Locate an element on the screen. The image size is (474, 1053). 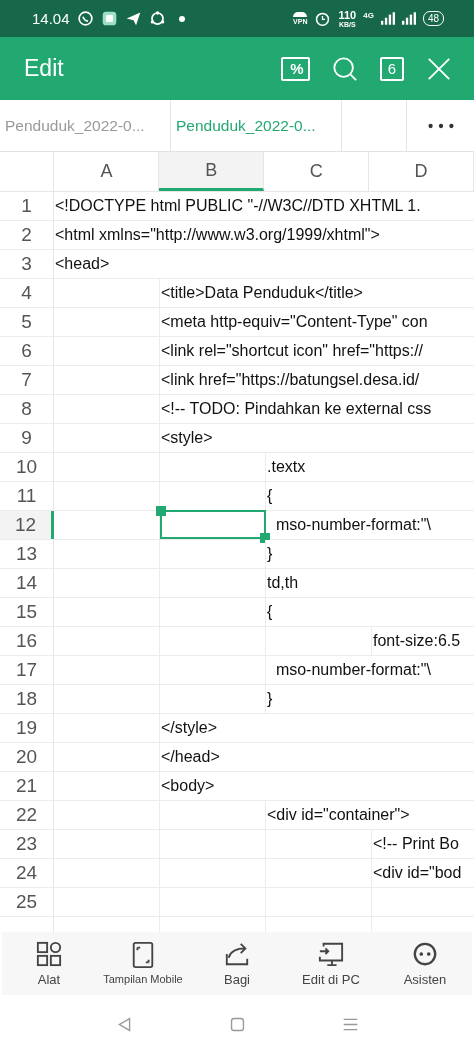
monitor-icon is located at coordinates (331, 953).